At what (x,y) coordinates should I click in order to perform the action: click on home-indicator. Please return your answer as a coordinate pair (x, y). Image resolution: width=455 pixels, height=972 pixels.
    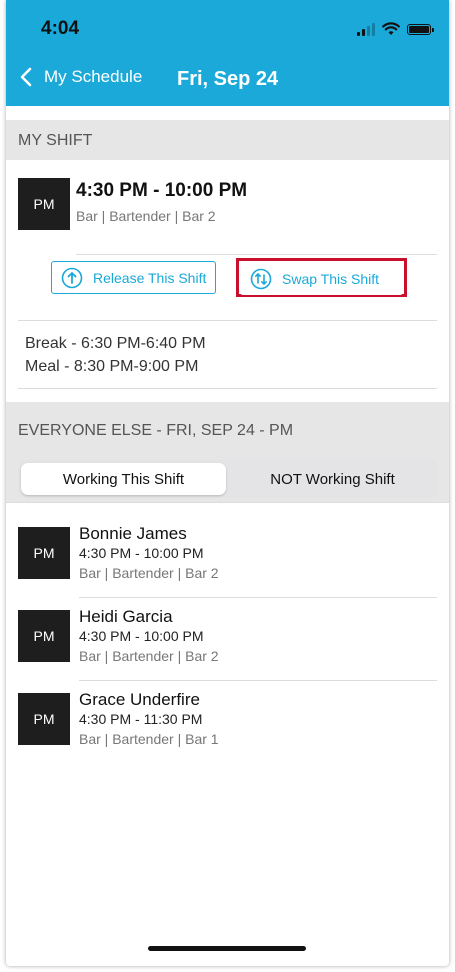
    Looking at the image, I should click on (227, 948).